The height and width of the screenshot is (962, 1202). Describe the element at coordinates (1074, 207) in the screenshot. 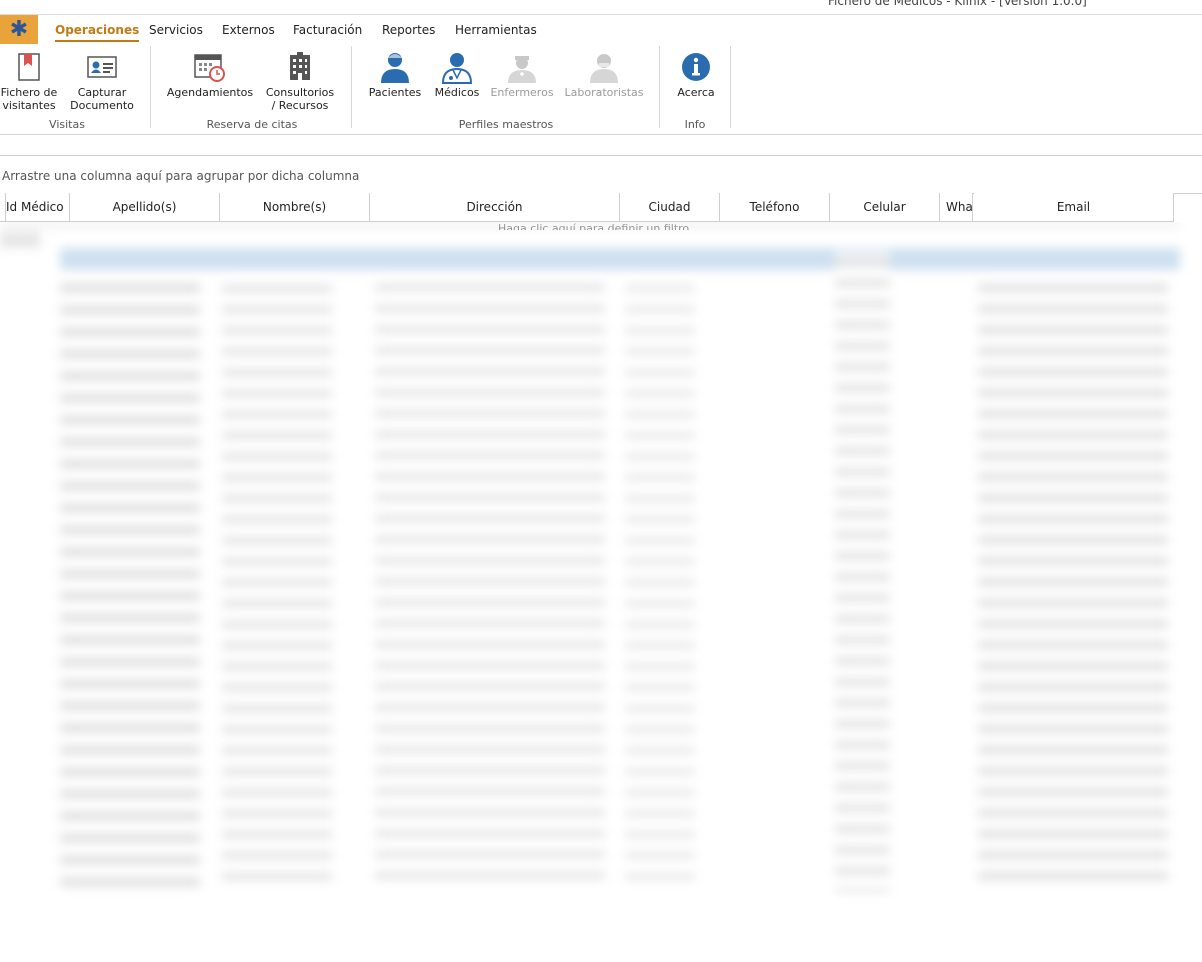

I see `column-header-email: Email` at that location.